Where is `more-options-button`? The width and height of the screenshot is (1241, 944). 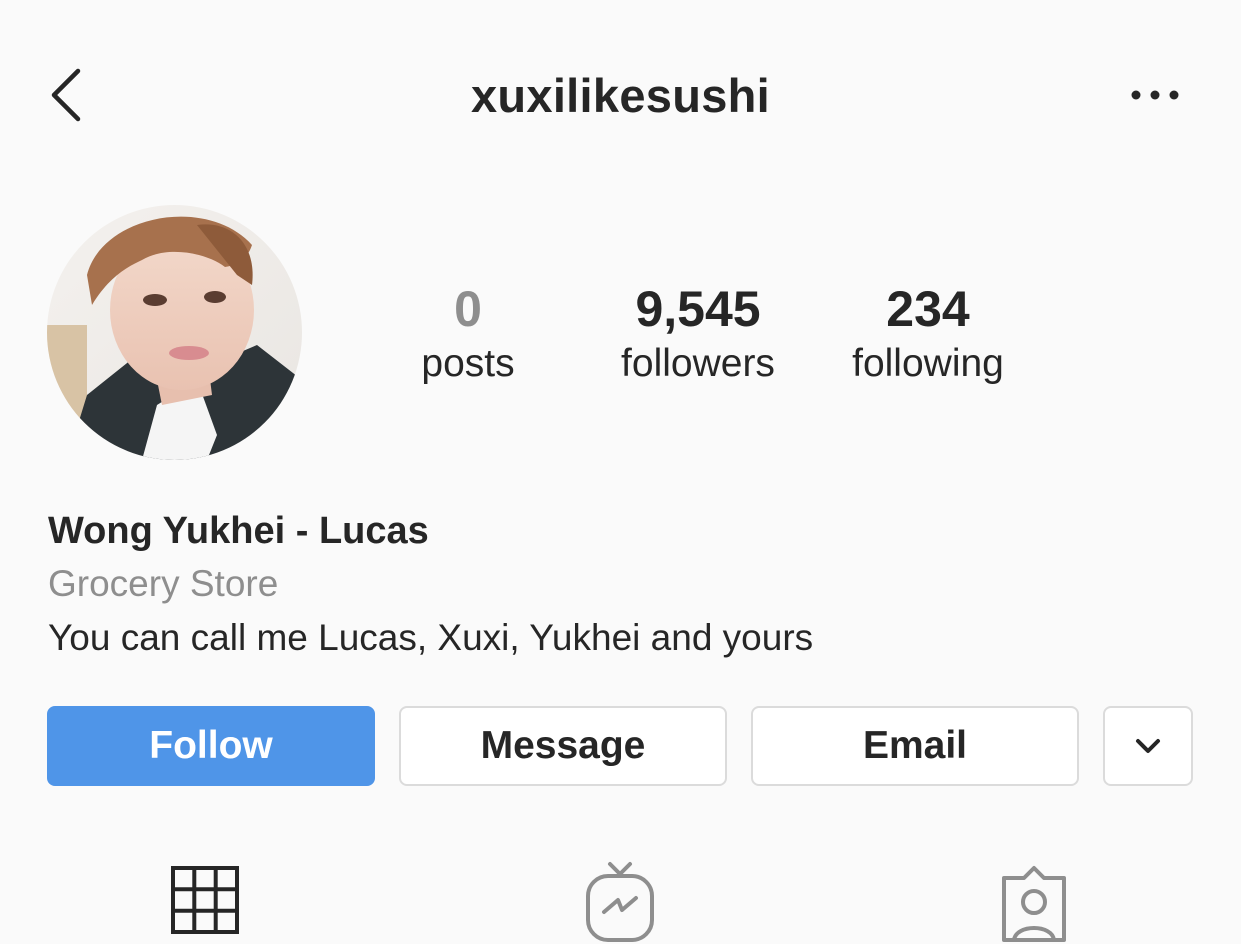 more-options-button is located at coordinates (1155, 95).